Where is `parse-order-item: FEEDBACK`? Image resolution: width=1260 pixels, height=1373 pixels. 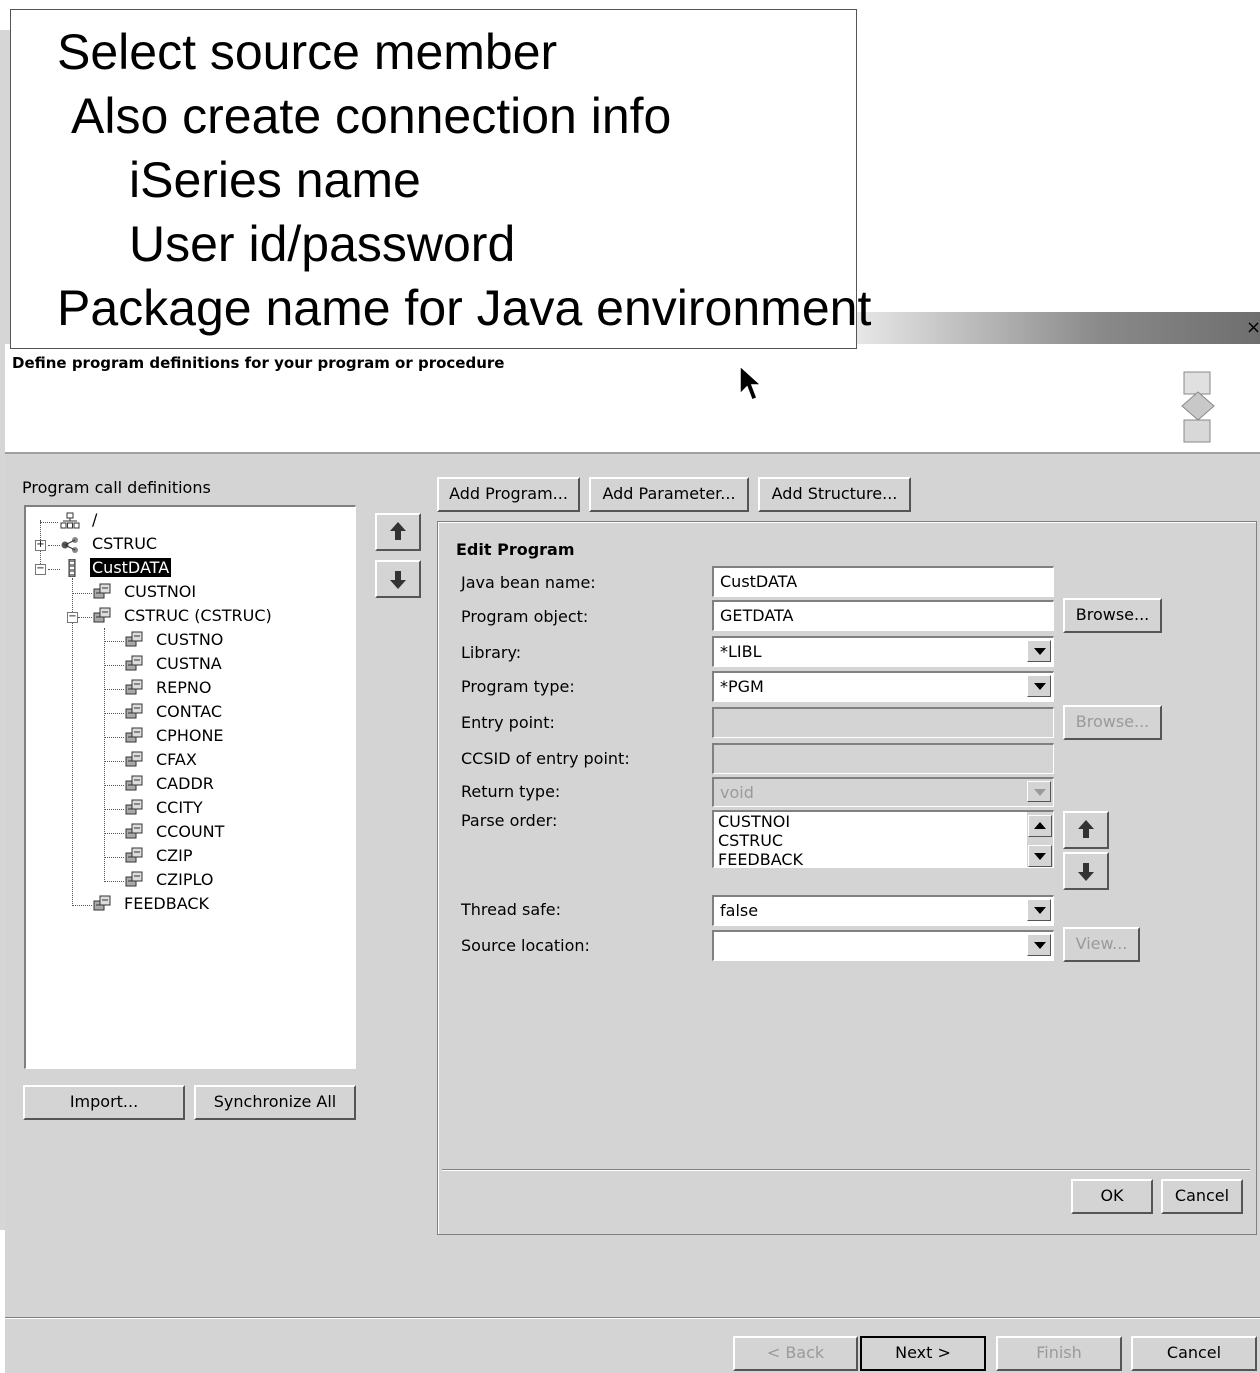 parse-order-item: FEEDBACK is located at coordinates (885, 858).